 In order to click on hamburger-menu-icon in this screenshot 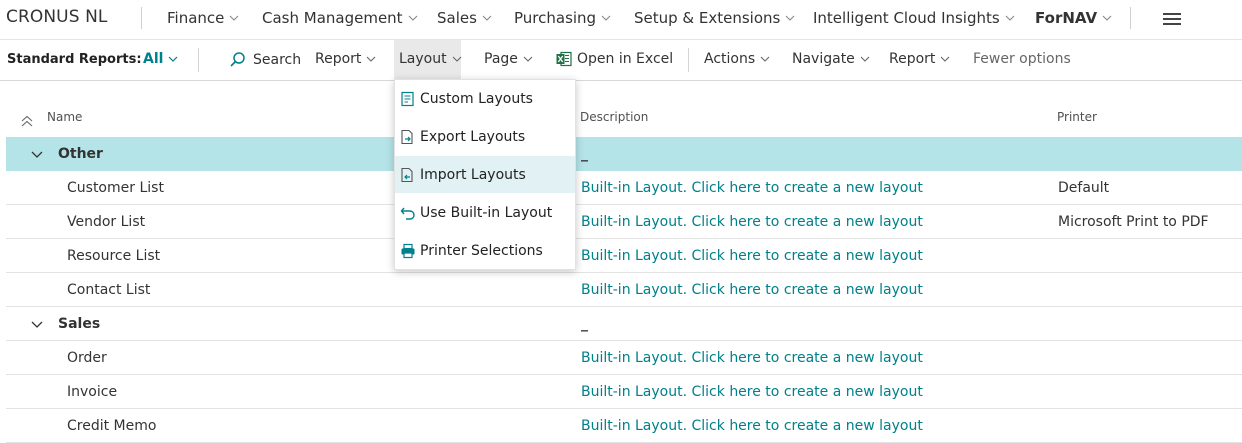, I will do `click(1172, 19)`.